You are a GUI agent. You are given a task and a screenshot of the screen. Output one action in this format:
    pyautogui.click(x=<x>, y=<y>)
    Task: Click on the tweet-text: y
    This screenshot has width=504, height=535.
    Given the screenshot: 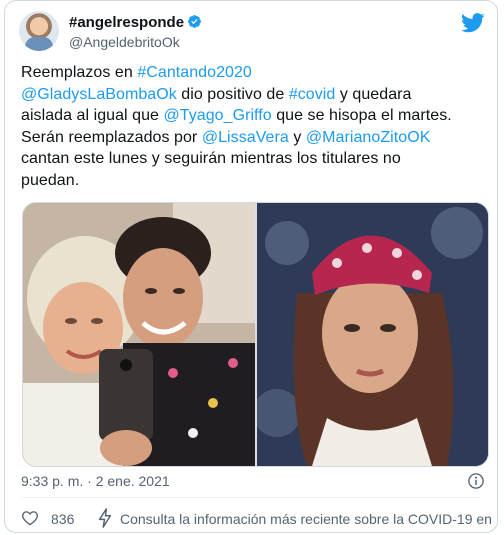 What is the action you would take?
    pyautogui.click(x=297, y=137)
    